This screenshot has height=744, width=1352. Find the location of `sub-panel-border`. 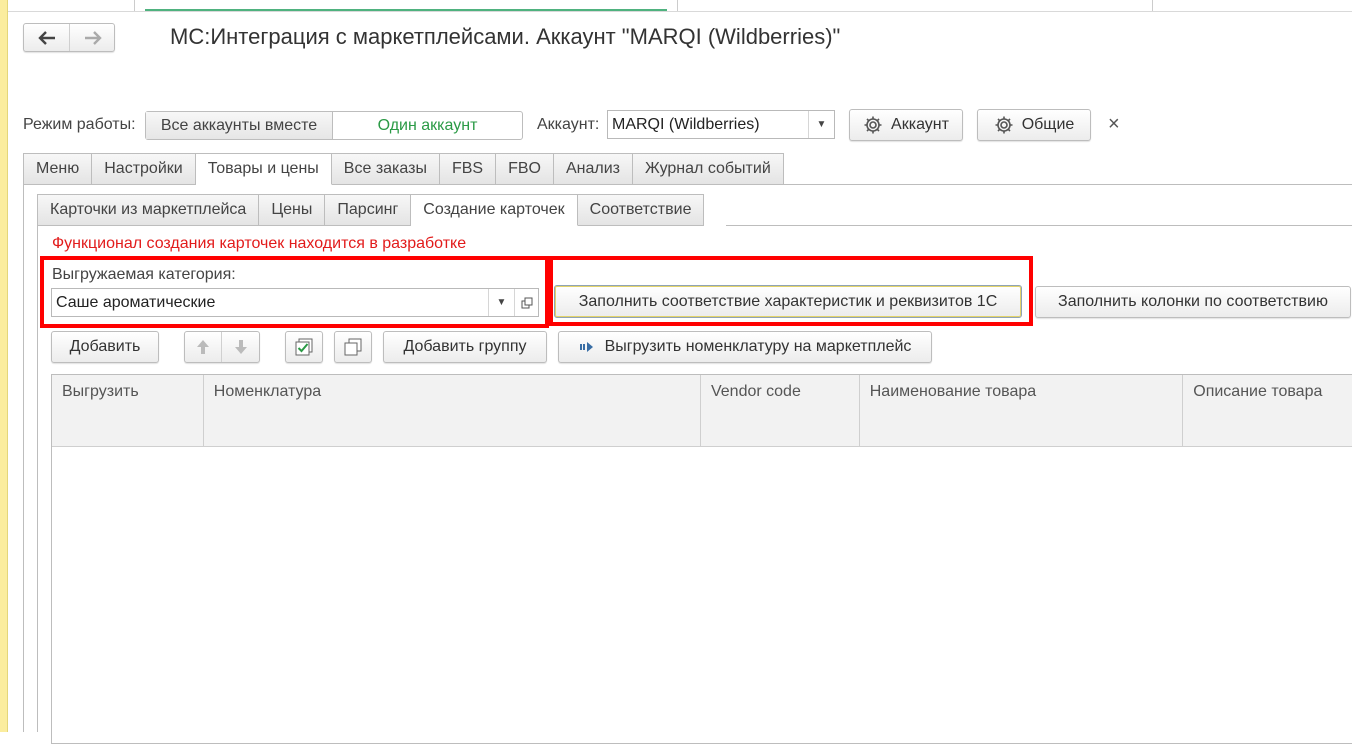

sub-panel-border is located at coordinates (37, 478).